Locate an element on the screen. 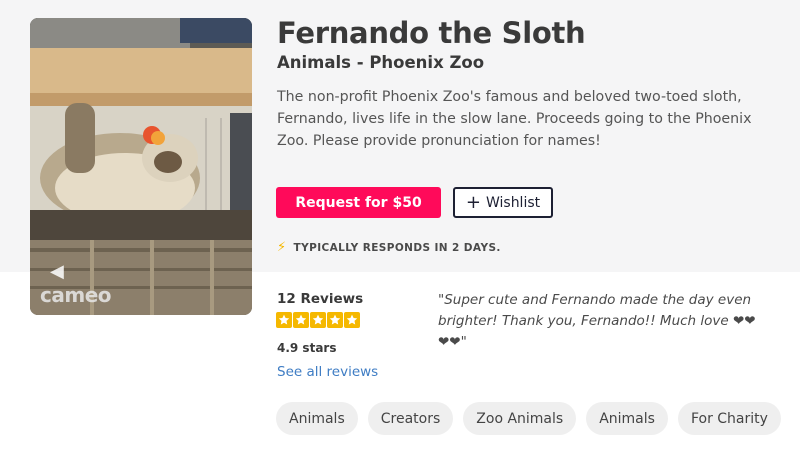 The width and height of the screenshot is (800, 453). response-time-text: TYPICALLY RESPONDS IN 2 DAYS. is located at coordinates (397, 247).